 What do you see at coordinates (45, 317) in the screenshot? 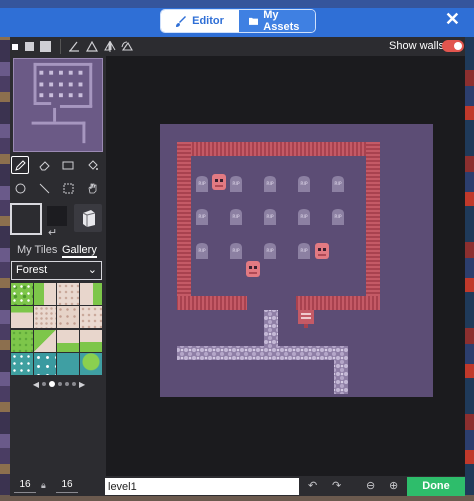
I see `tile-path-center` at bounding box center [45, 317].